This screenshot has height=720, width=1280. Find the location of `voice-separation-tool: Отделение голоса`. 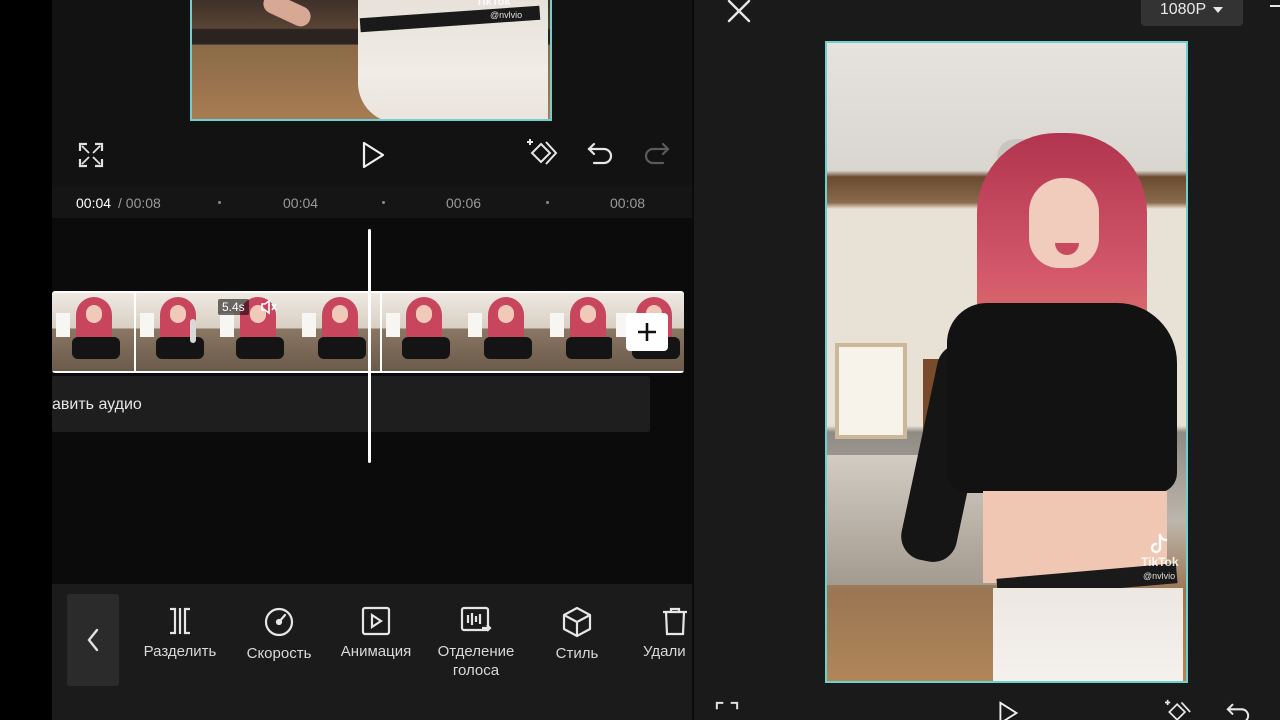

voice-separation-tool: Отделение голоса is located at coordinates (476, 643).